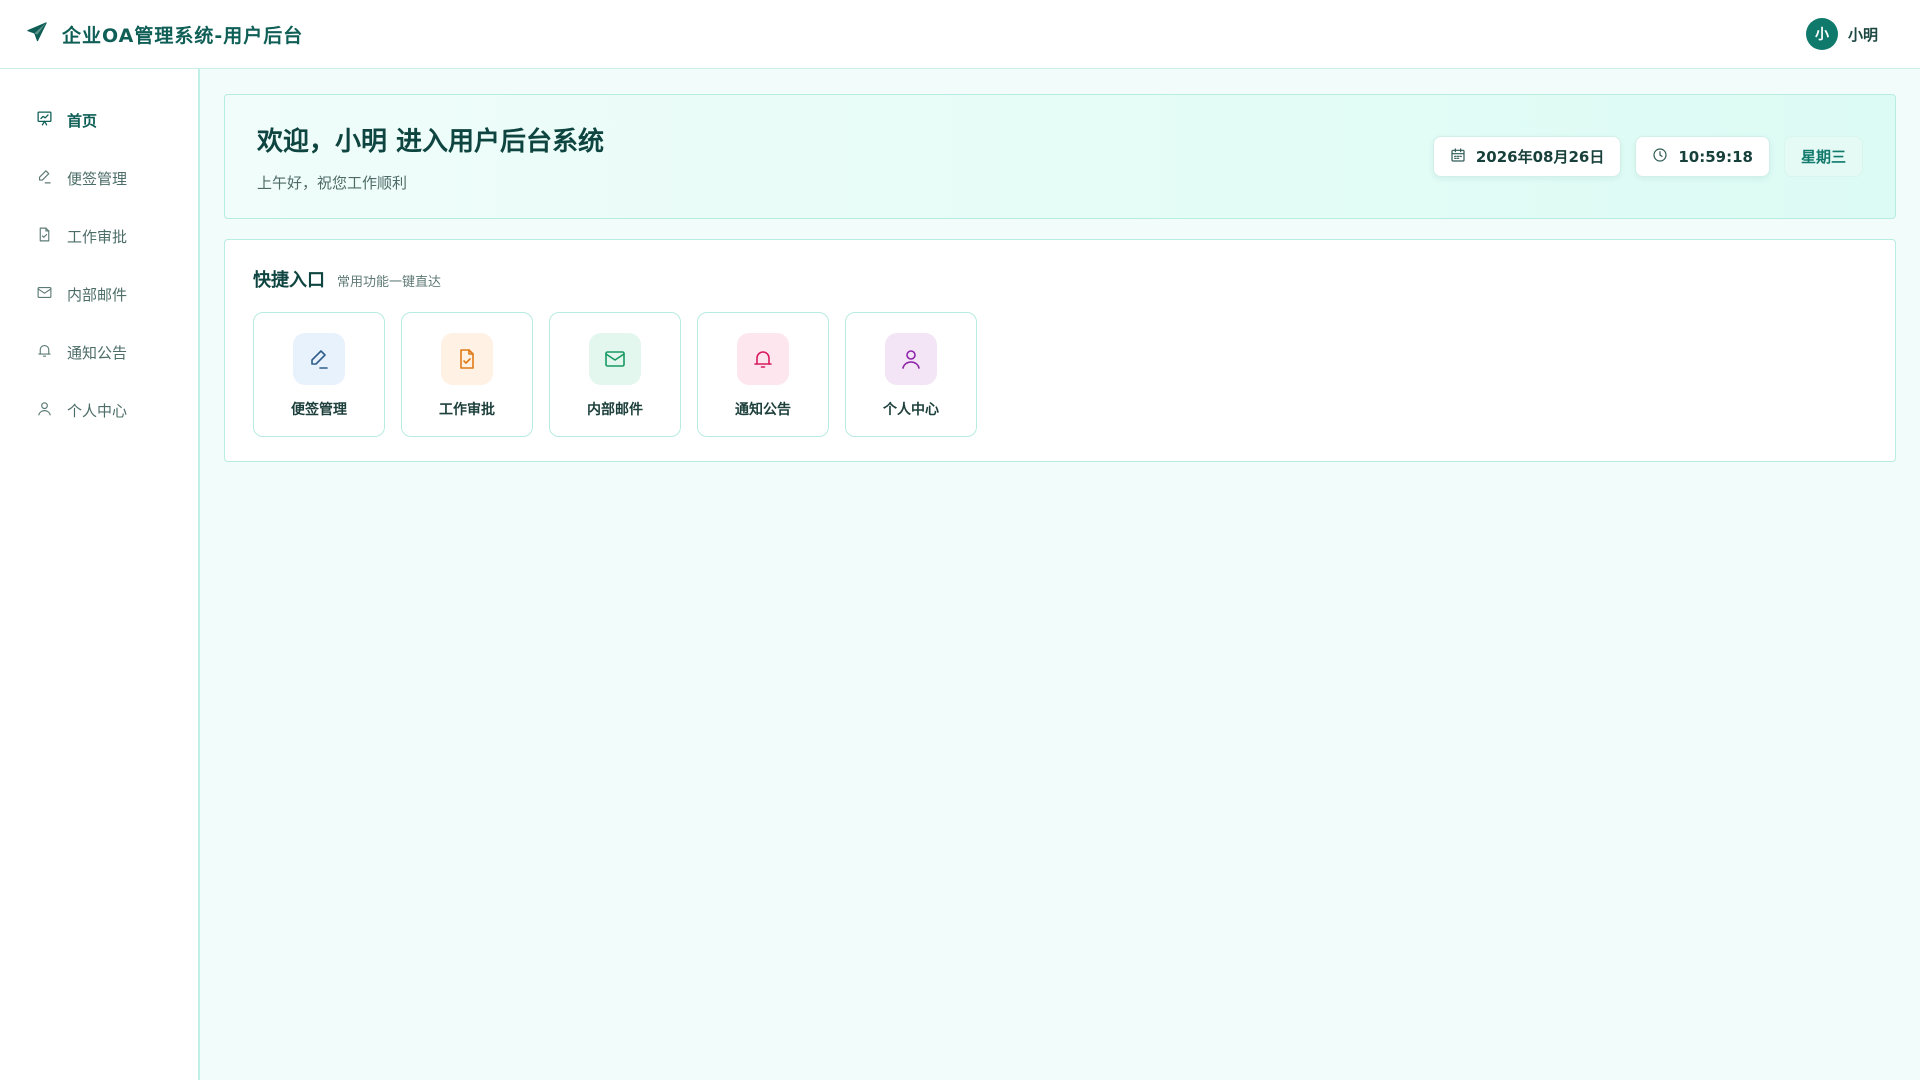 This screenshot has width=1920, height=1080. I want to click on date-text: 2026年08月26日, so click(1540, 157).